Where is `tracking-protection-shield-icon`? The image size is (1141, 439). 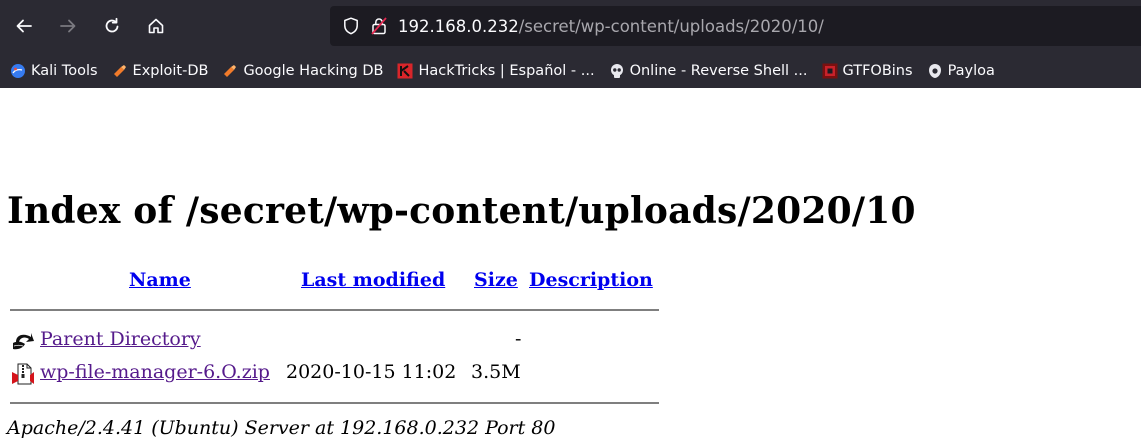 tracking-protection-shield-icon is located at coordinates (351, 26).